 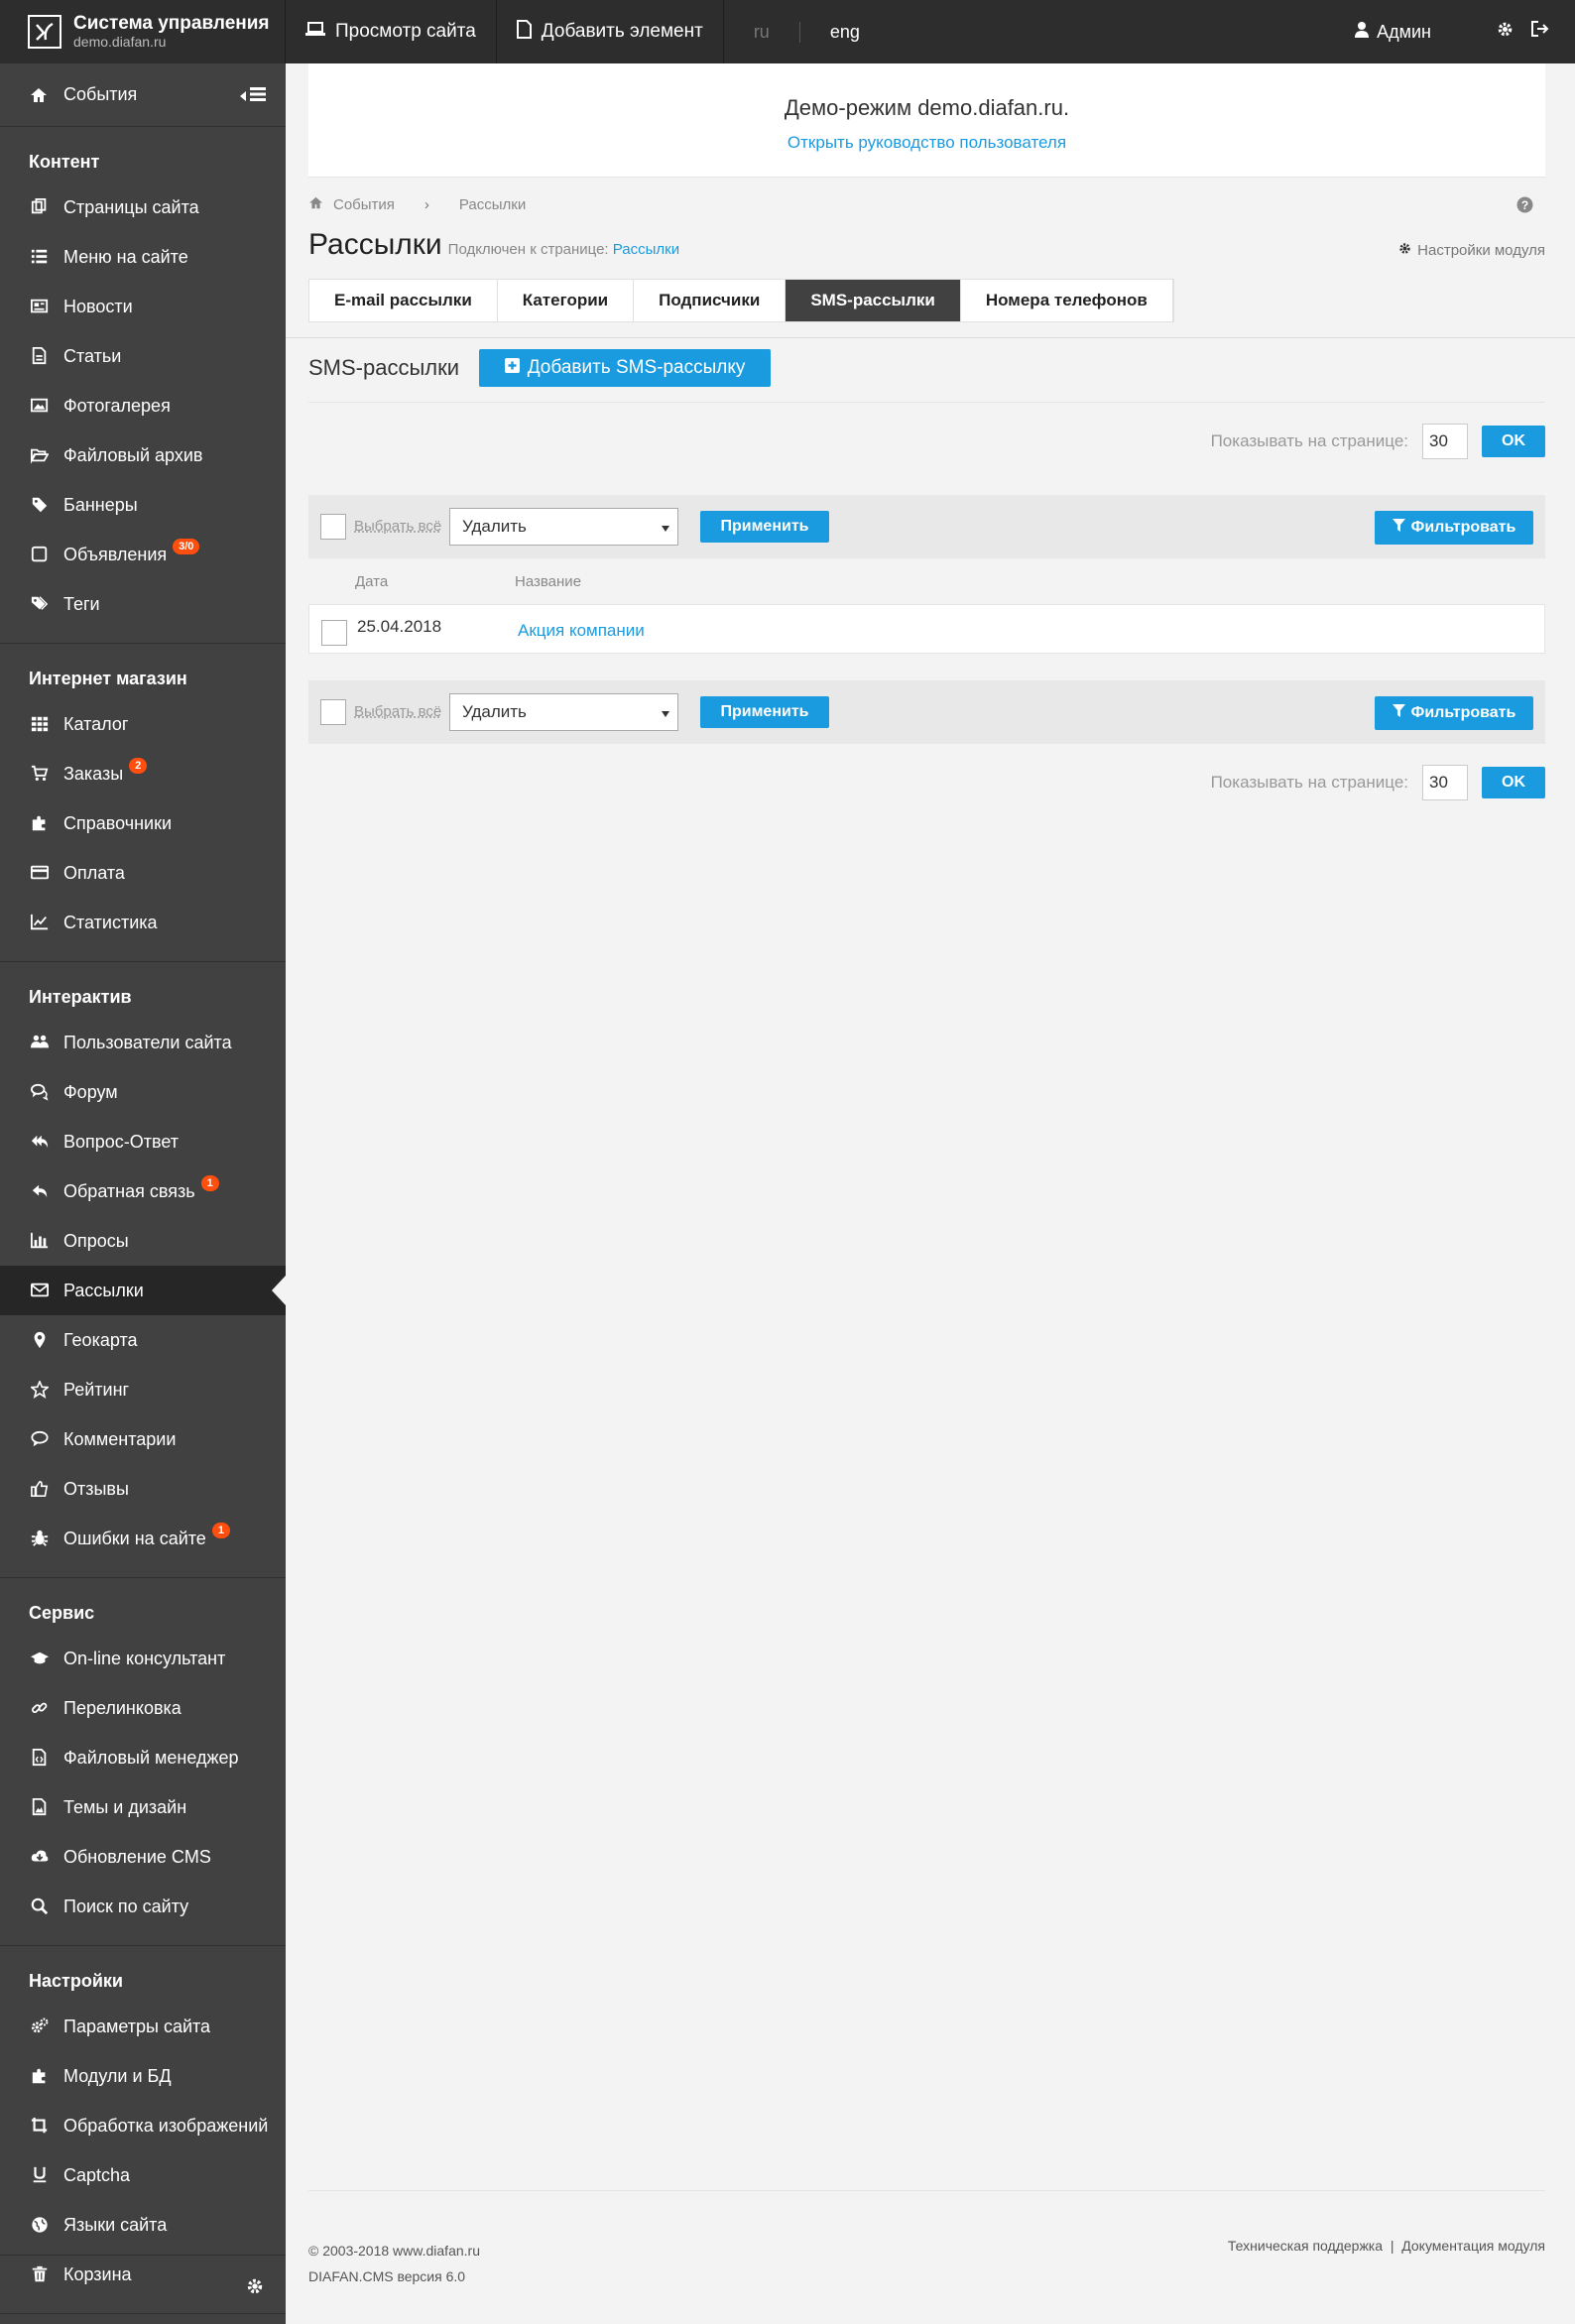 I want to click on gear-icon, so click(x=1505, y=32).